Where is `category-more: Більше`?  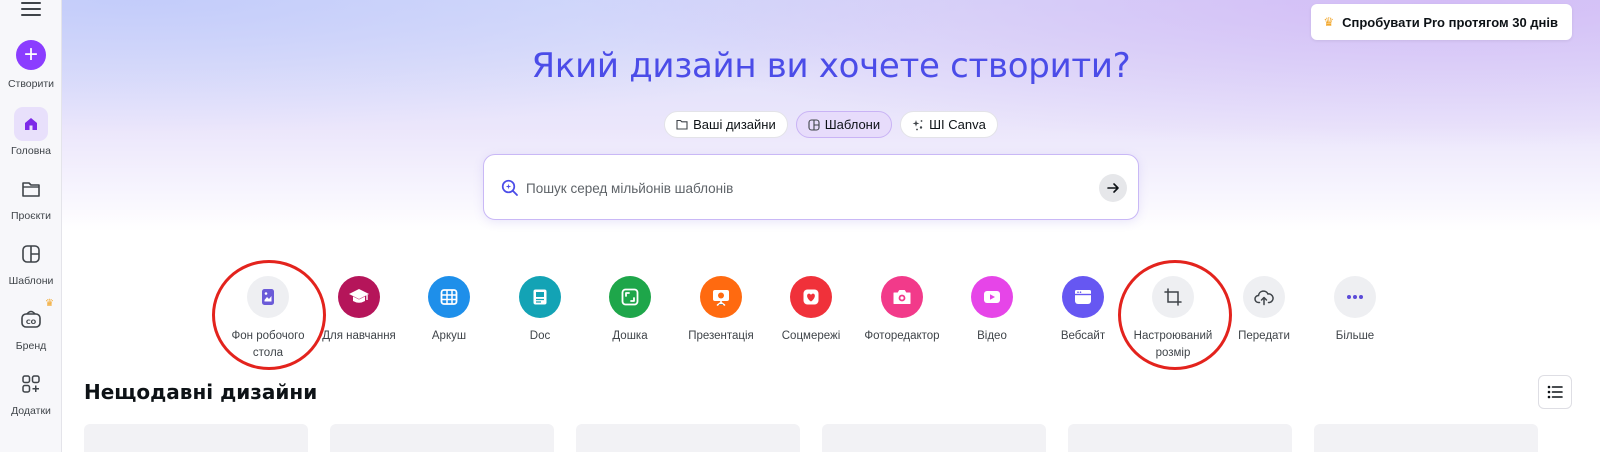
category-more: Більше is located at coordinates (1355, 310).